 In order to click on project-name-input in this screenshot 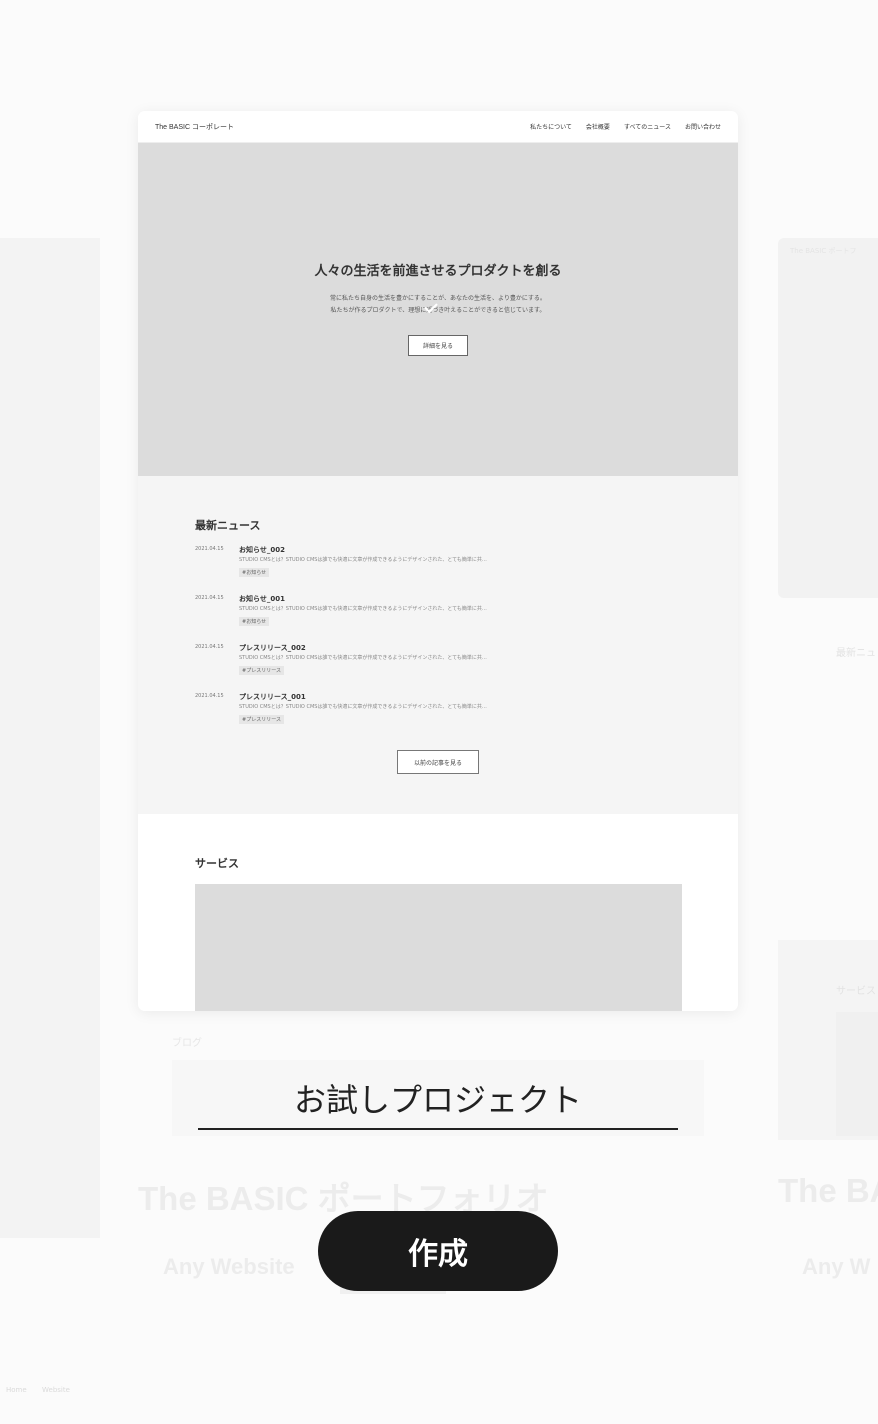, I will do `click(438, 1099)`.